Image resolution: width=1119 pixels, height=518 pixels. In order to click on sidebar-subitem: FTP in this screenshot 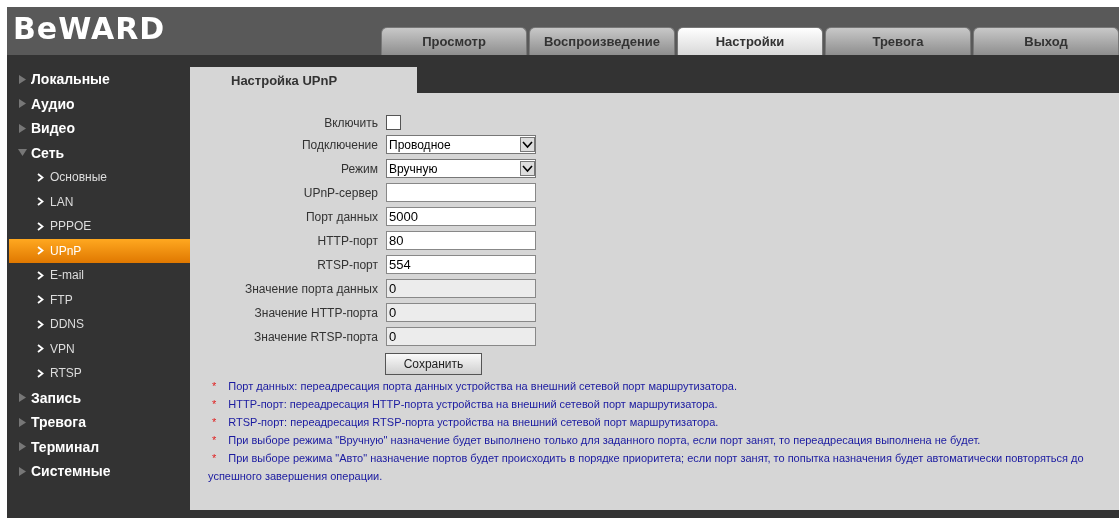, I will do `click(99, 299)`.